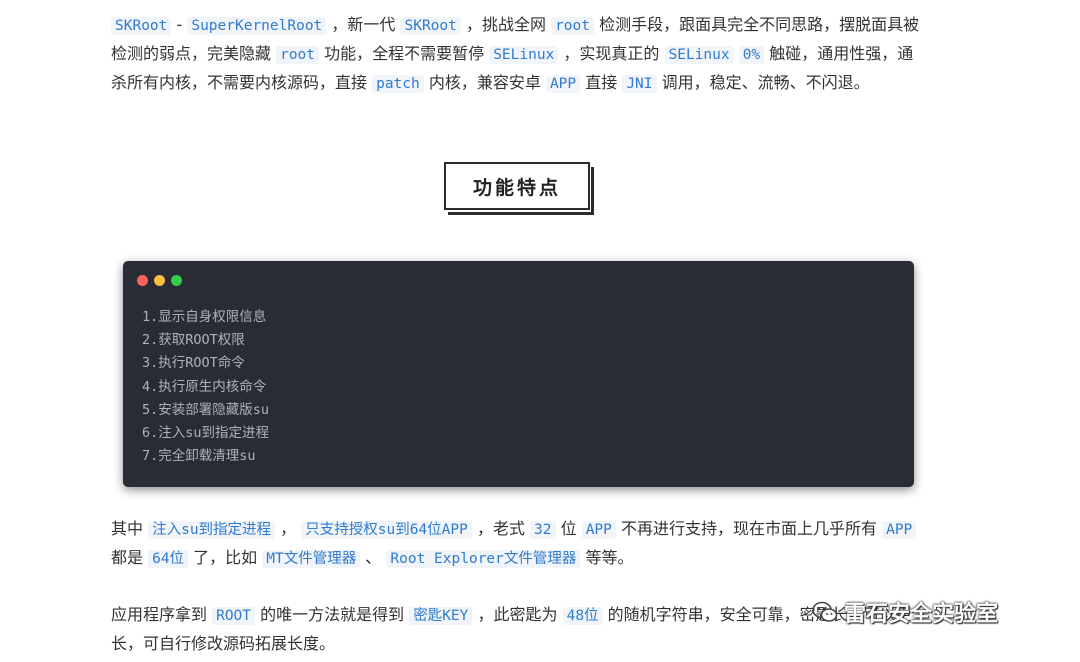  What do you see at coordinates (601, 82) in the screenshot?
I see `text-run: 直接` at bounding box center [601, 82].